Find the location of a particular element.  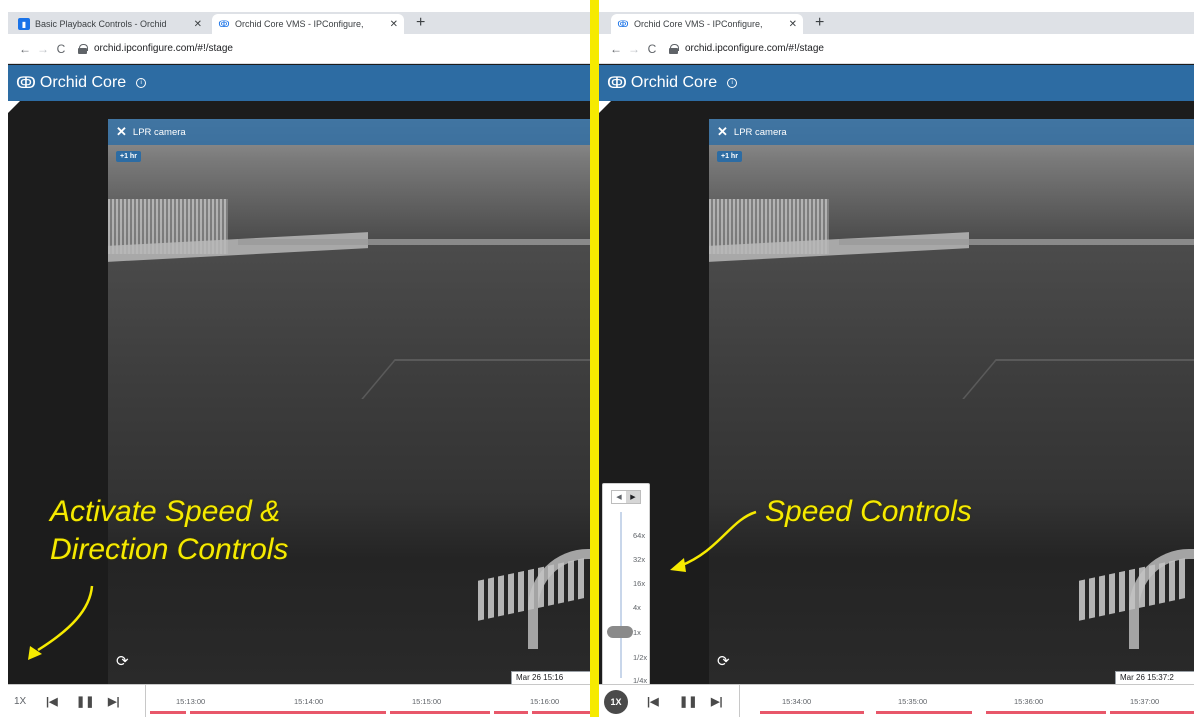

app-header: ↂ Orchid Core i is located at coordinates (299, 83).